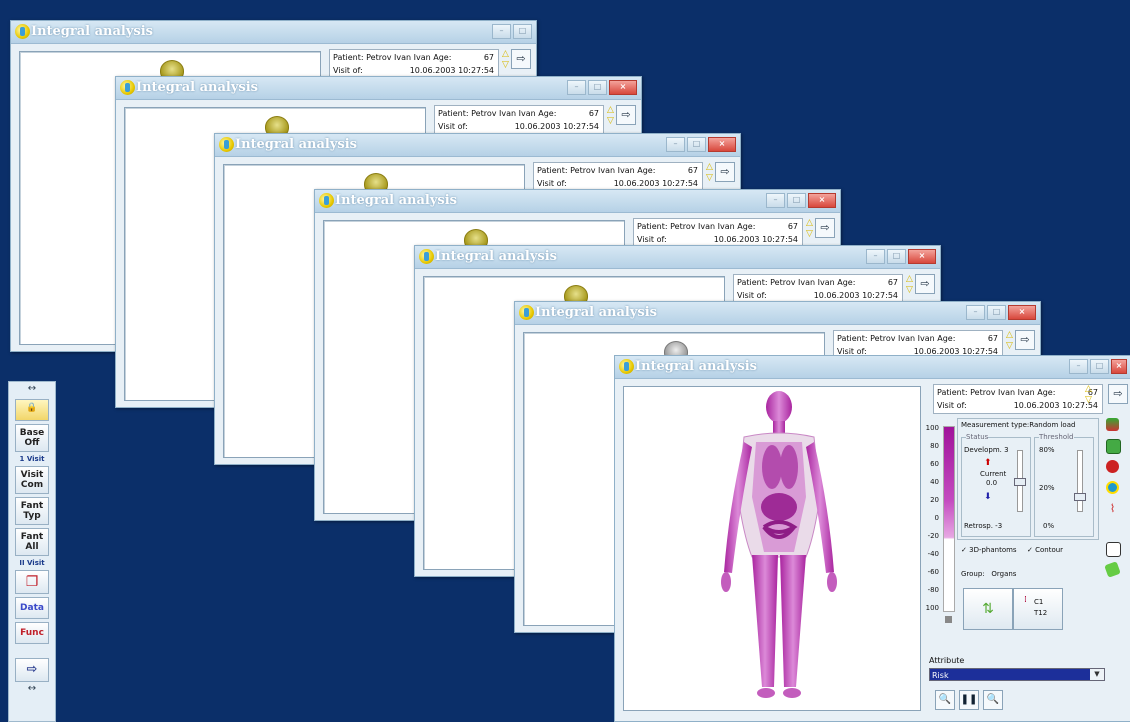 This screenshot has width=1130, height=722. What do you see at coordinates (1113, 446) in the screenshot?
I see `grid-icon` at bounding box center [1113, 446].